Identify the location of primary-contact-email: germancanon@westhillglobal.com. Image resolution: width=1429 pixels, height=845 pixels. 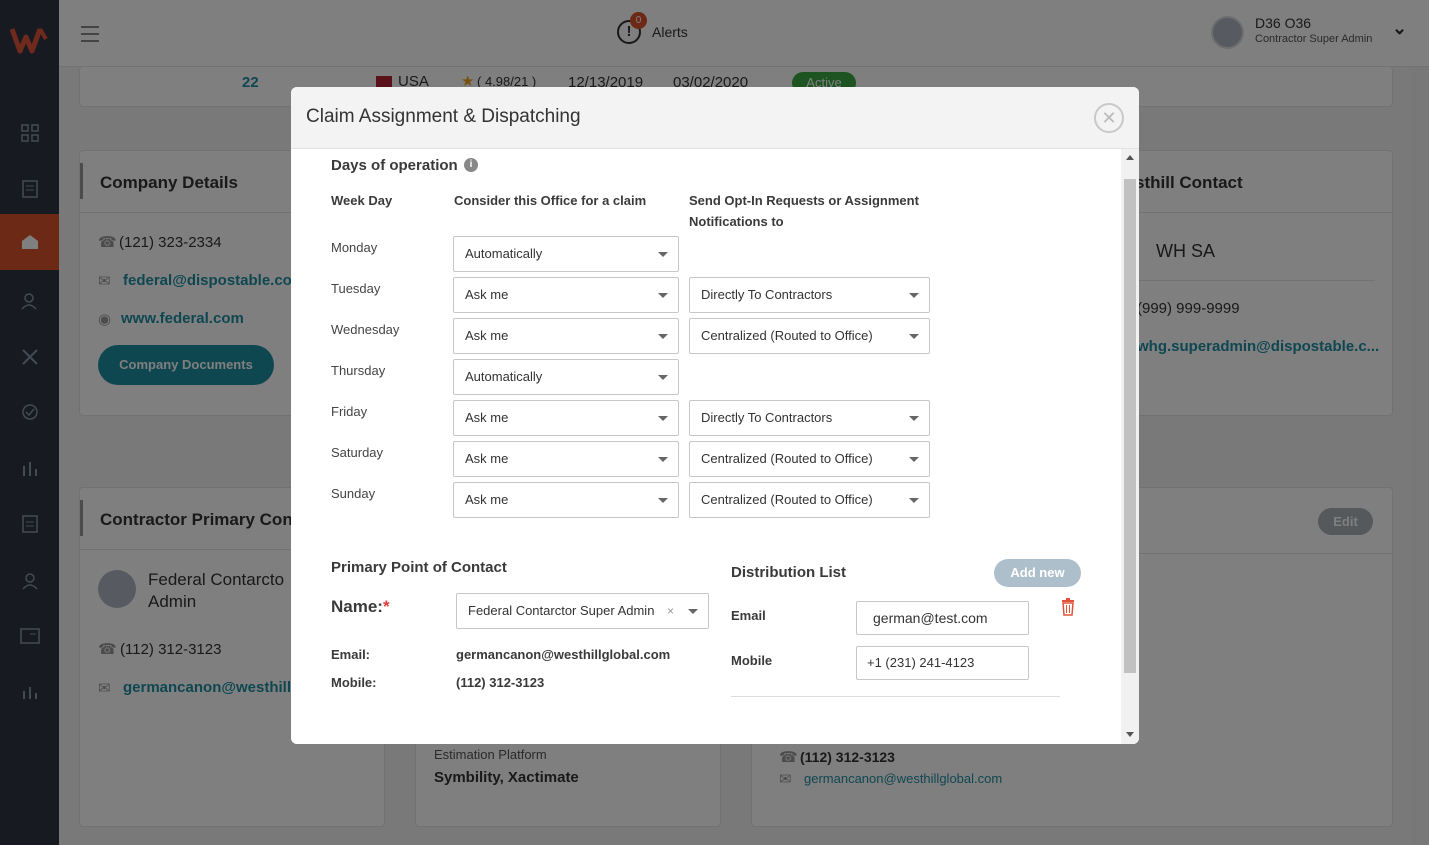
(563, 654).